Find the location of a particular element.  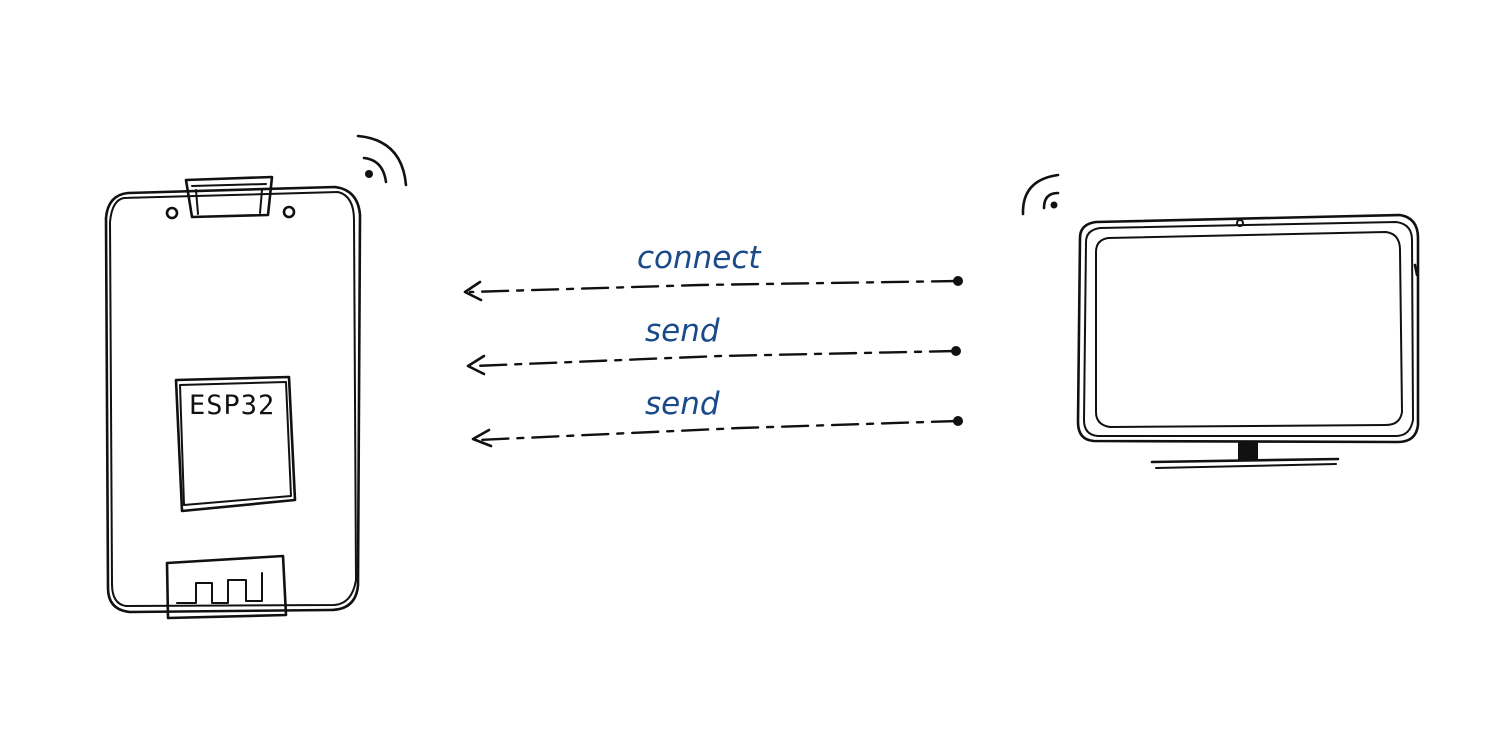

mounting-hole-left is located at coordinates (172, 213).